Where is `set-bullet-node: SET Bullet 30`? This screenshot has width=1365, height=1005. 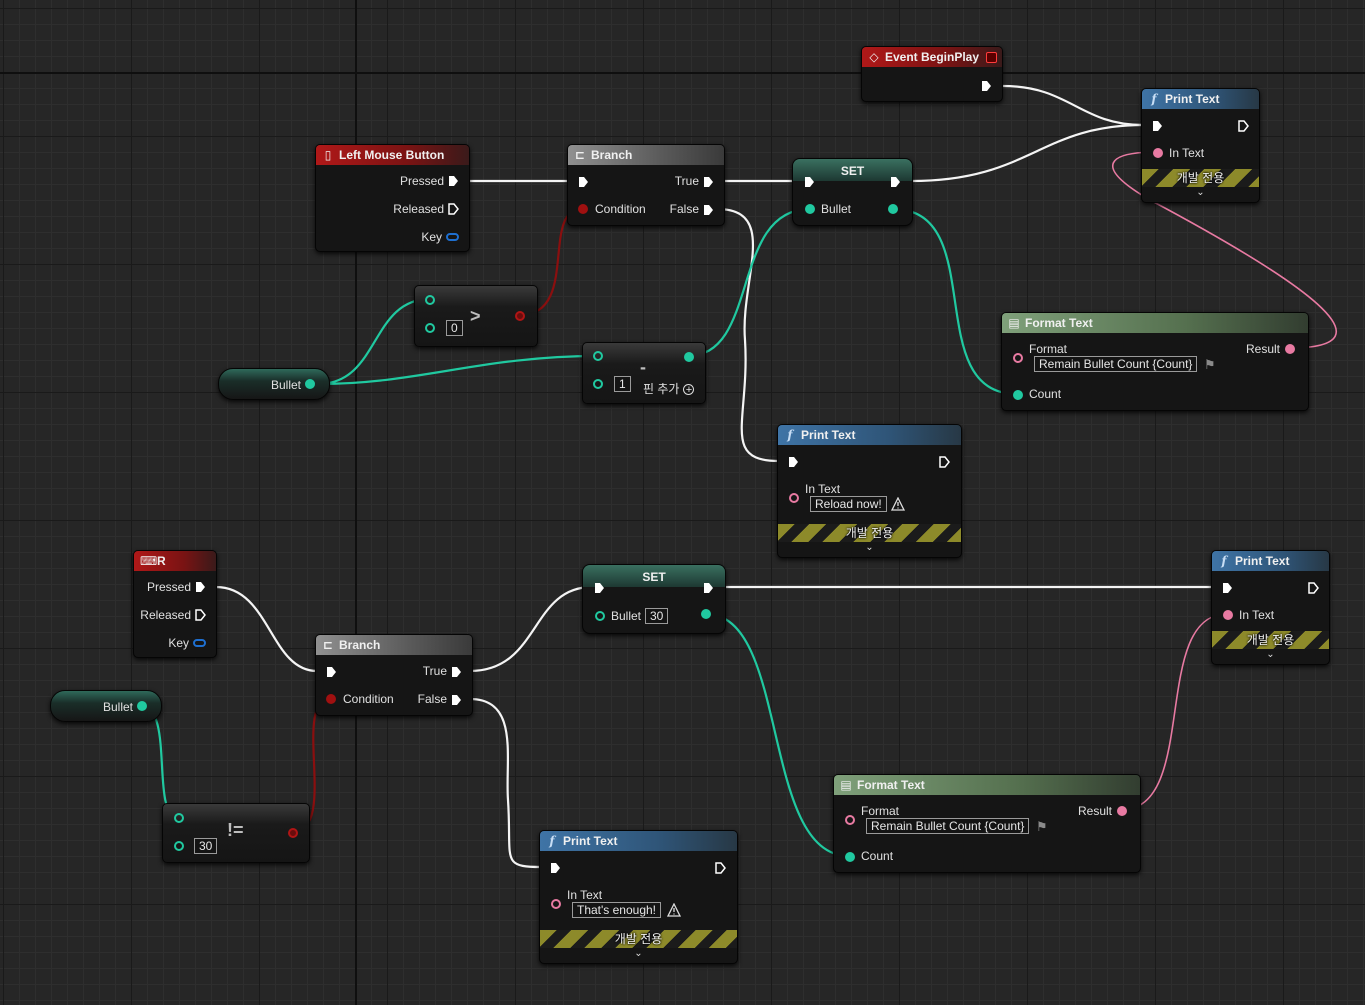 set-bullet-node: SET Bullet 30 is located at coordinates (654, 599).